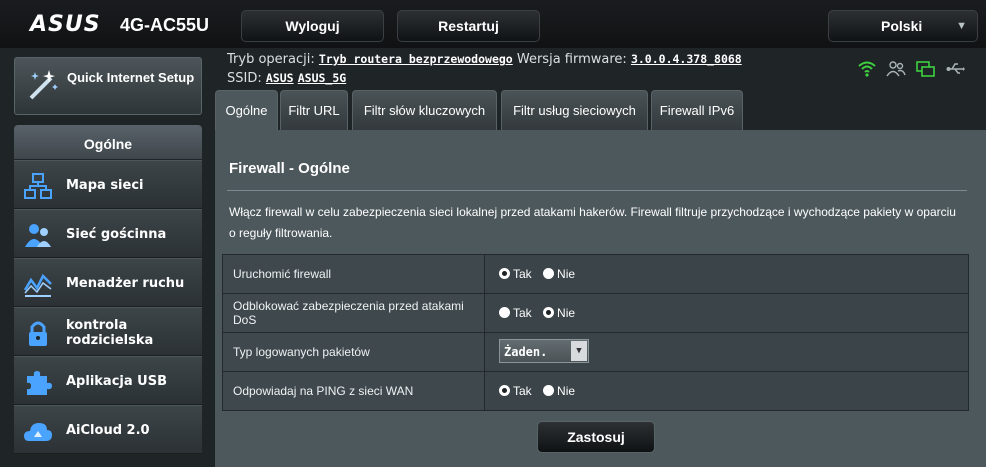 This screenshot has width=986, height=467. Describe the element at coordinates (314, 110) in the screenshot. I see `tab-url-filter: Filtr URL` at that location.